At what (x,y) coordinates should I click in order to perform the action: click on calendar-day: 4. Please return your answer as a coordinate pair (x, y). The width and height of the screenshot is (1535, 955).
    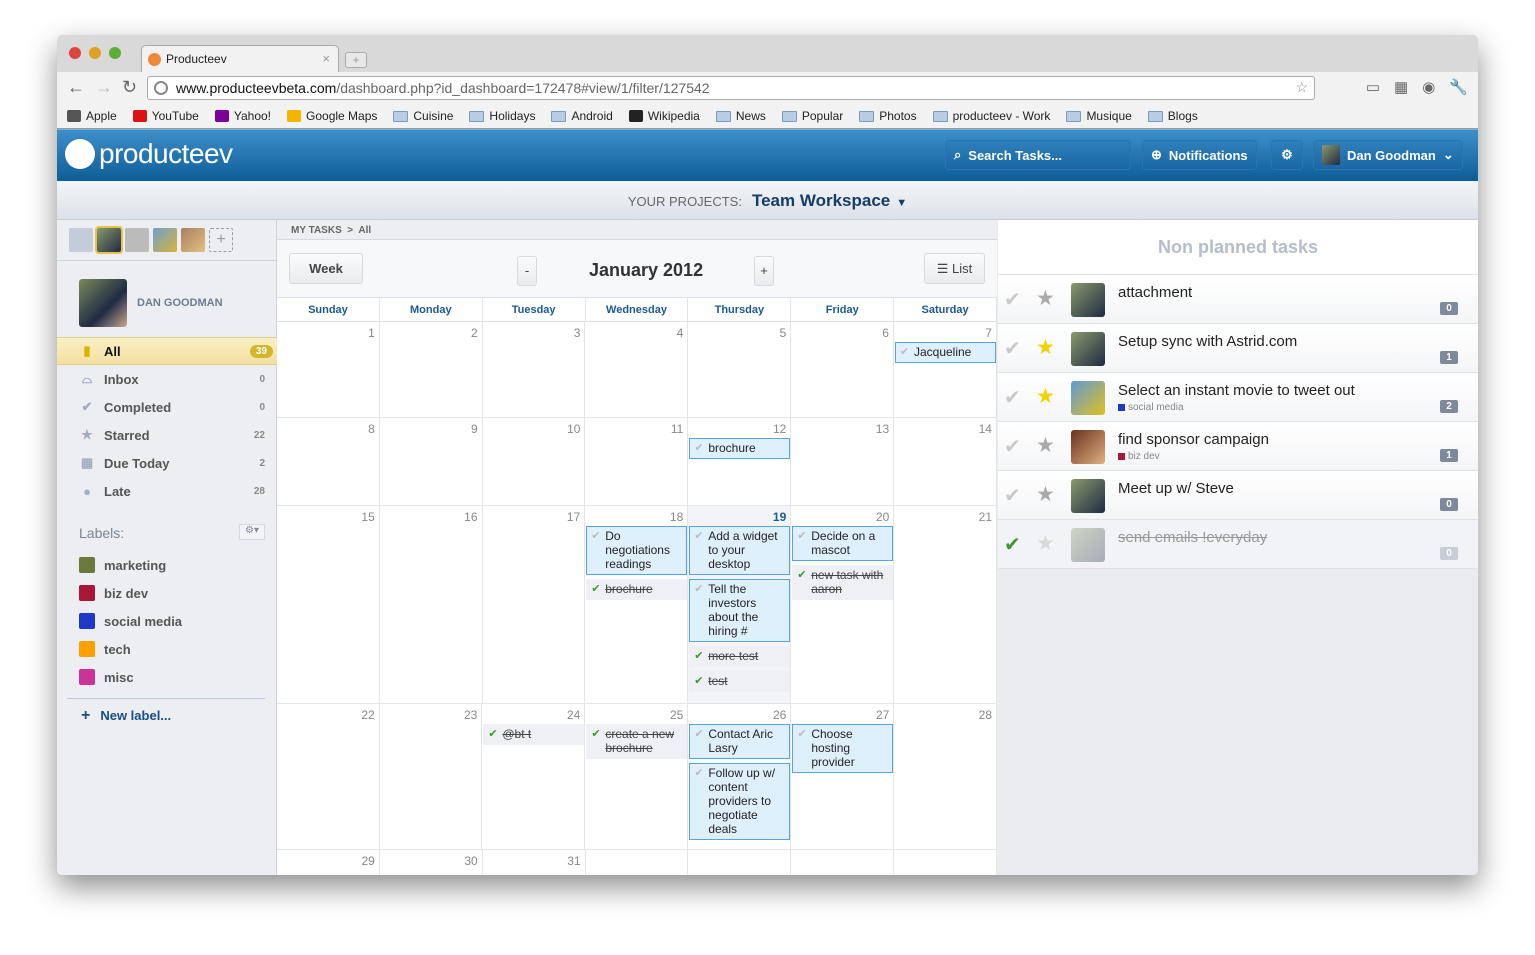
    Looking at the image, I should click on (637, 369).